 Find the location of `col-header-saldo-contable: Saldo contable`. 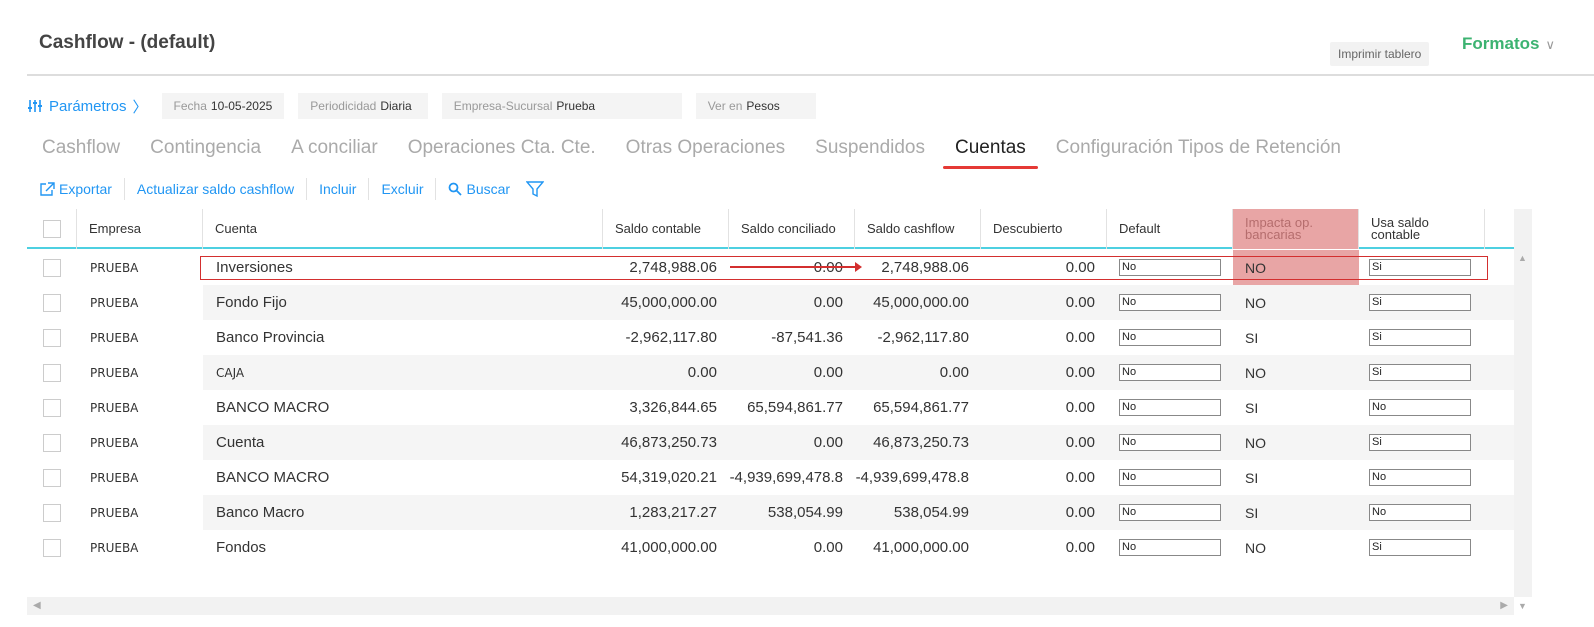

col-header-saldo-contable: Saldo contable is located at coordinates (666, 229).